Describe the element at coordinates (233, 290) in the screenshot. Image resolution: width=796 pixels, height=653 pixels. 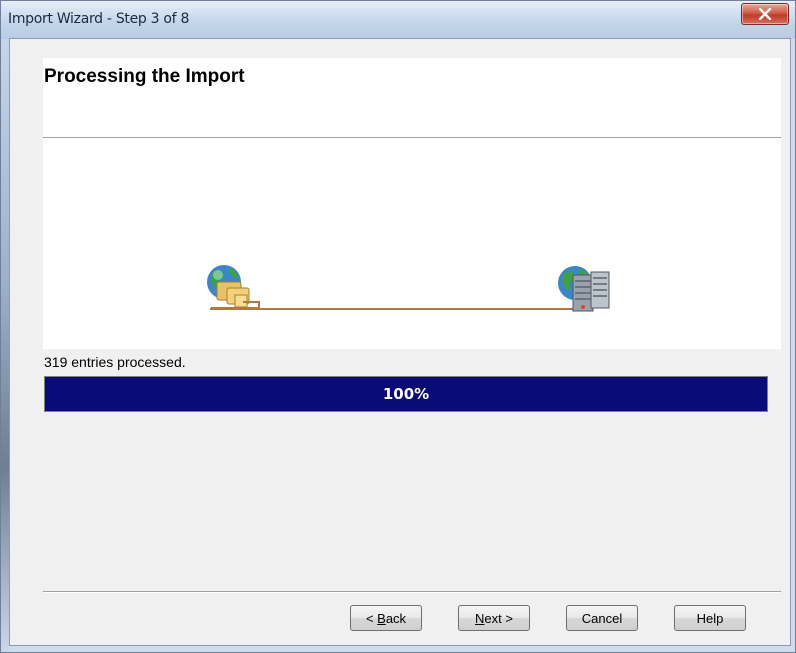
I see `globe-with-folders-icon` at that location.